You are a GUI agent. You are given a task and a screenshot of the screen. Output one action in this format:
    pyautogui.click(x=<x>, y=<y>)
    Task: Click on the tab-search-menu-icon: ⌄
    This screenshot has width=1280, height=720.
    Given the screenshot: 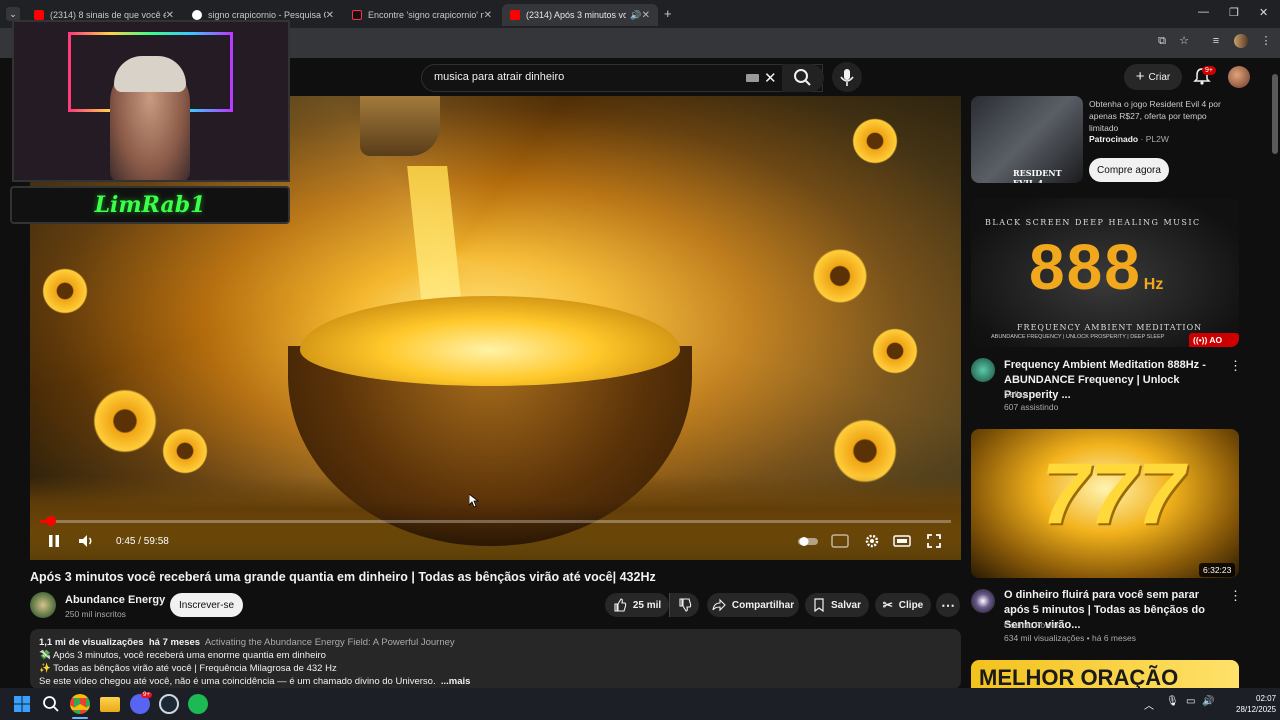 What is the action you would take?
    pyautogui.click(x=13, y=14)
    